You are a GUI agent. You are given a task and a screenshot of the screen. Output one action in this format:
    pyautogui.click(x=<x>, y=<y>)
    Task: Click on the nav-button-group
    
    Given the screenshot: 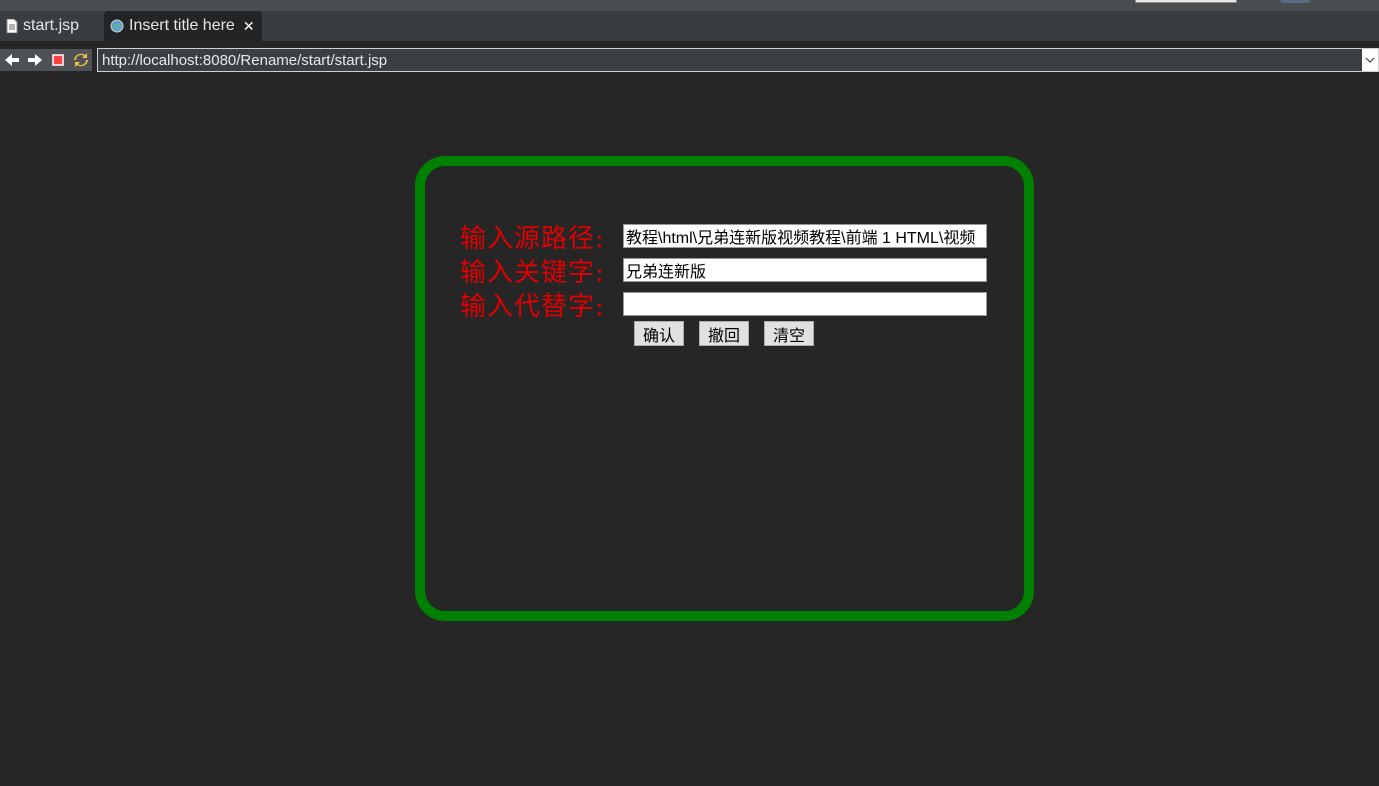 What is the action you would take?
    pyautogui.click(x=46, y=60)
    